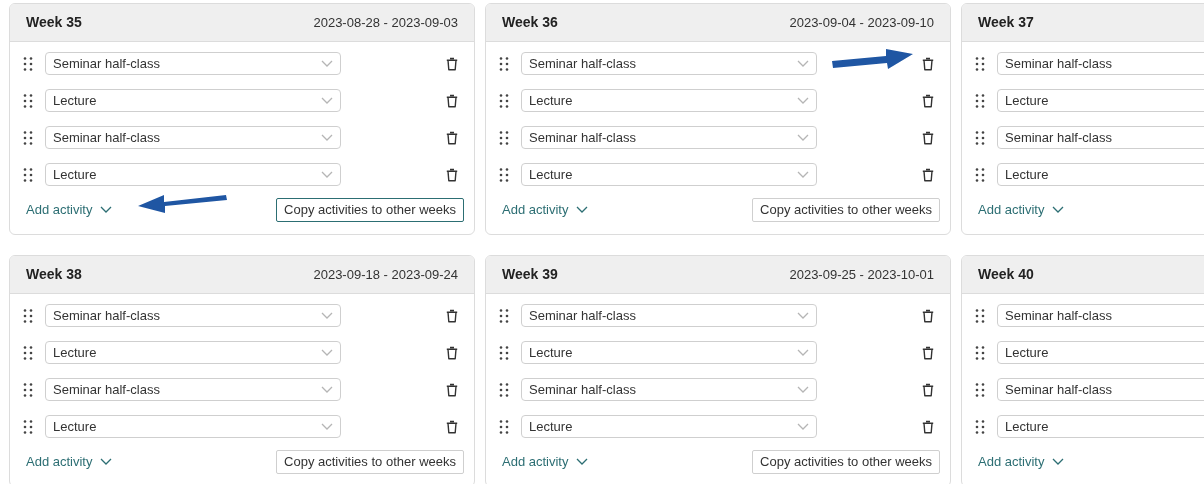 The image size is (1204, 484). What do you see at coordinates (54, 274) in the screenshot?
I see `week-title: Week 38` at bounding box center [54, 274].